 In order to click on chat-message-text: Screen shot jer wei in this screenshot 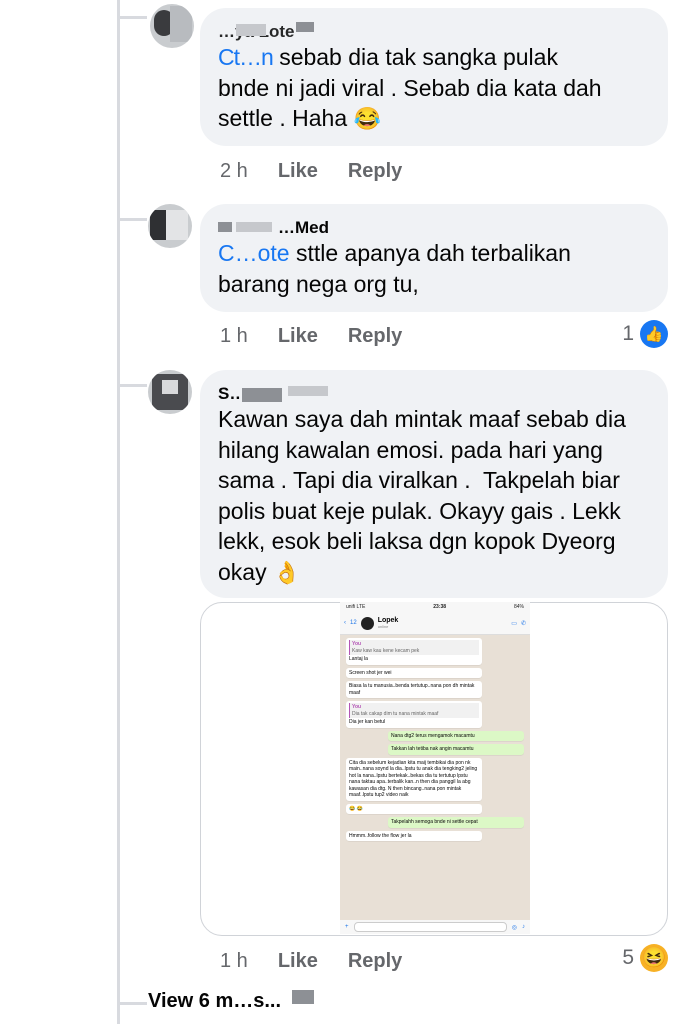, I will do `click(370, 672)`.